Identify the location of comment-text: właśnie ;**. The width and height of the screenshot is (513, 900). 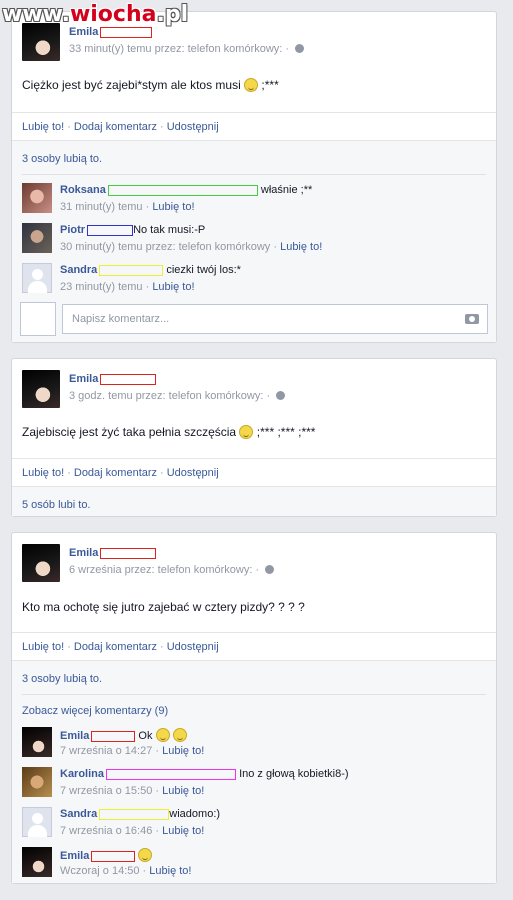
(286, 190).